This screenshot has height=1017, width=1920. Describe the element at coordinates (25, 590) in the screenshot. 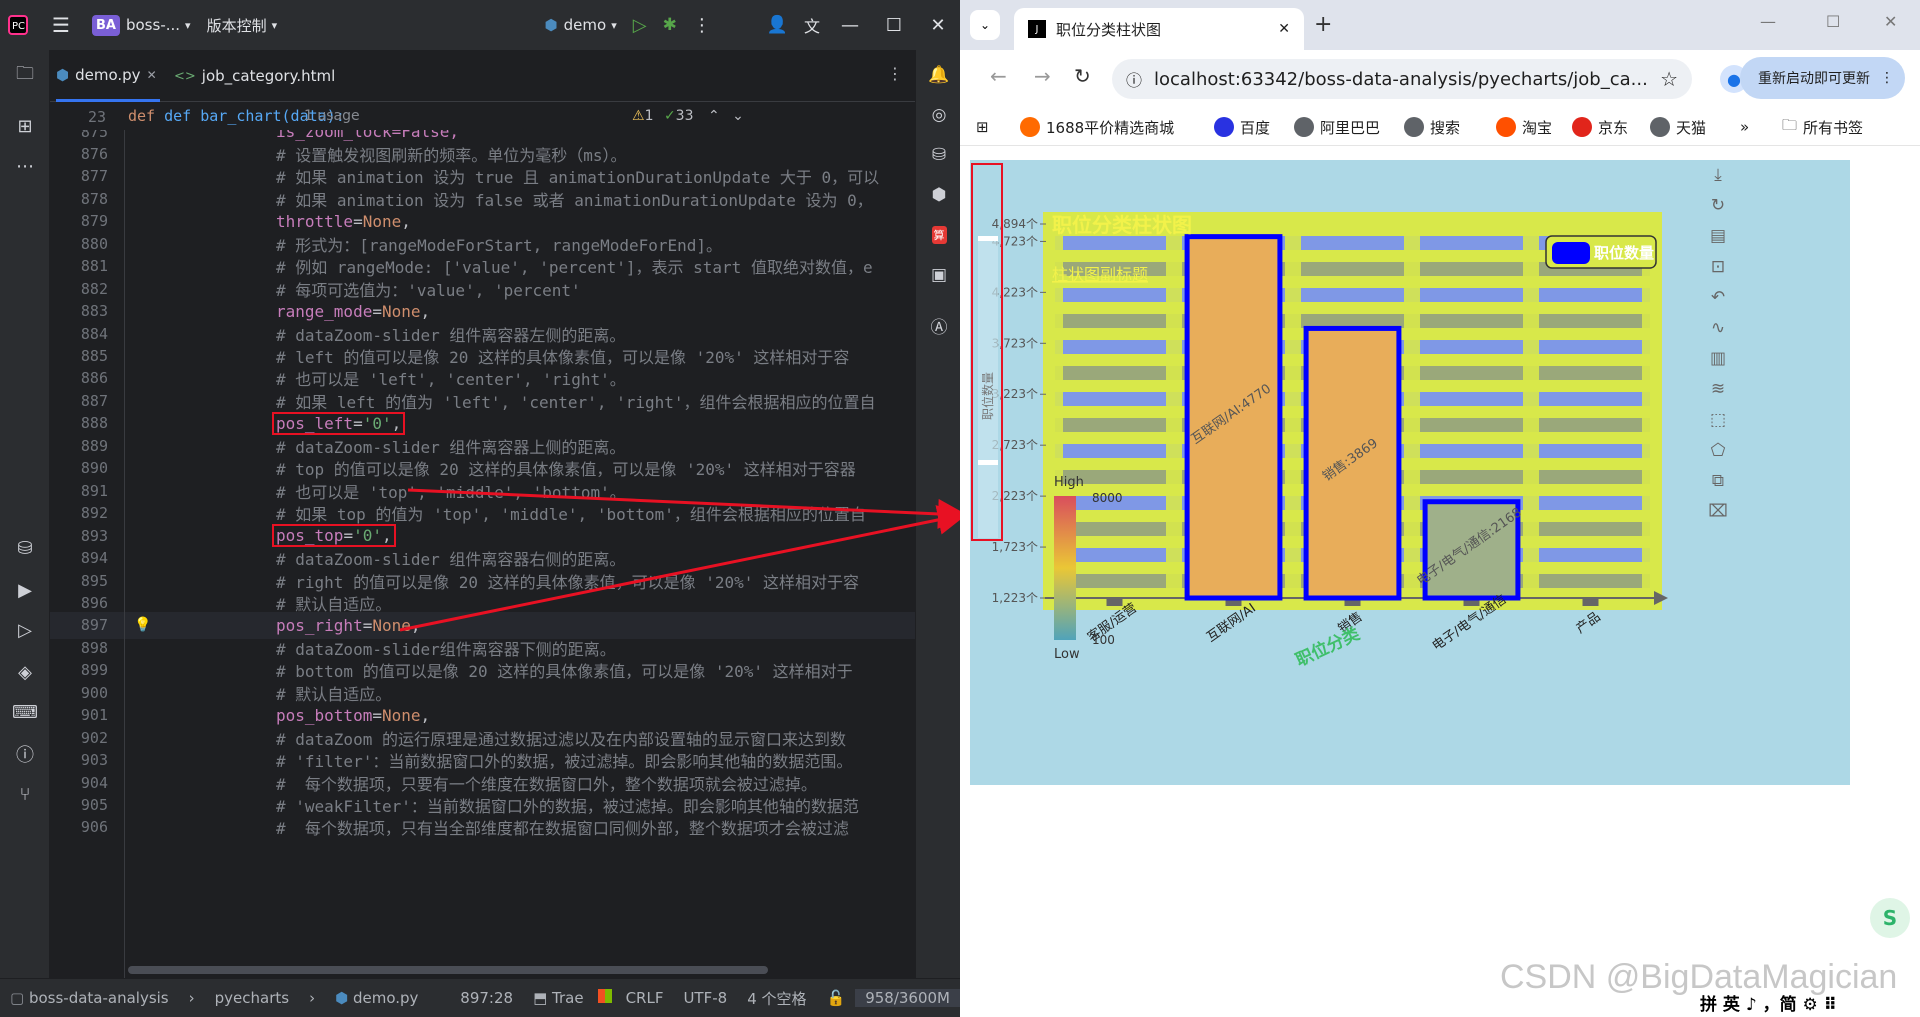

I see `services-icon: ▶` at that location.